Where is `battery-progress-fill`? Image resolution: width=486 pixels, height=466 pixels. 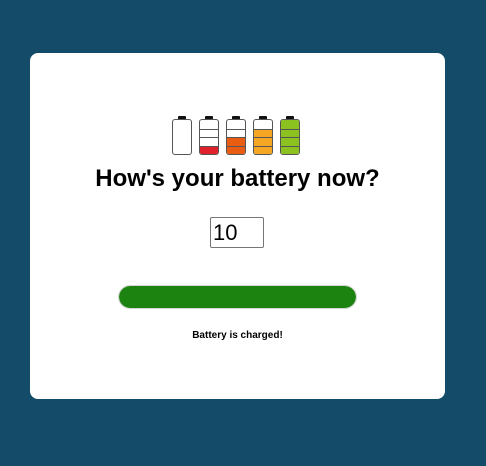
battery-progress-fill is located at coordinates (237, 297).